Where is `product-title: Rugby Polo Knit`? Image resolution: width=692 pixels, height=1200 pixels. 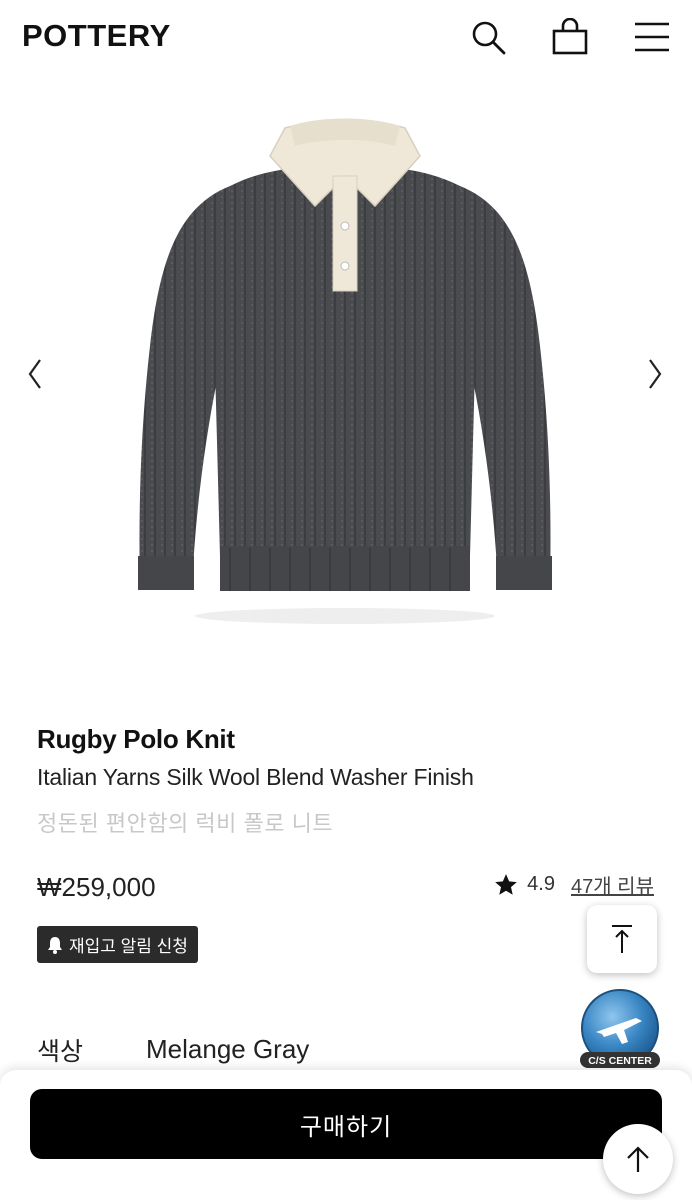
product-title: Rugby Polo Knit is located at coordinates (136, 739).